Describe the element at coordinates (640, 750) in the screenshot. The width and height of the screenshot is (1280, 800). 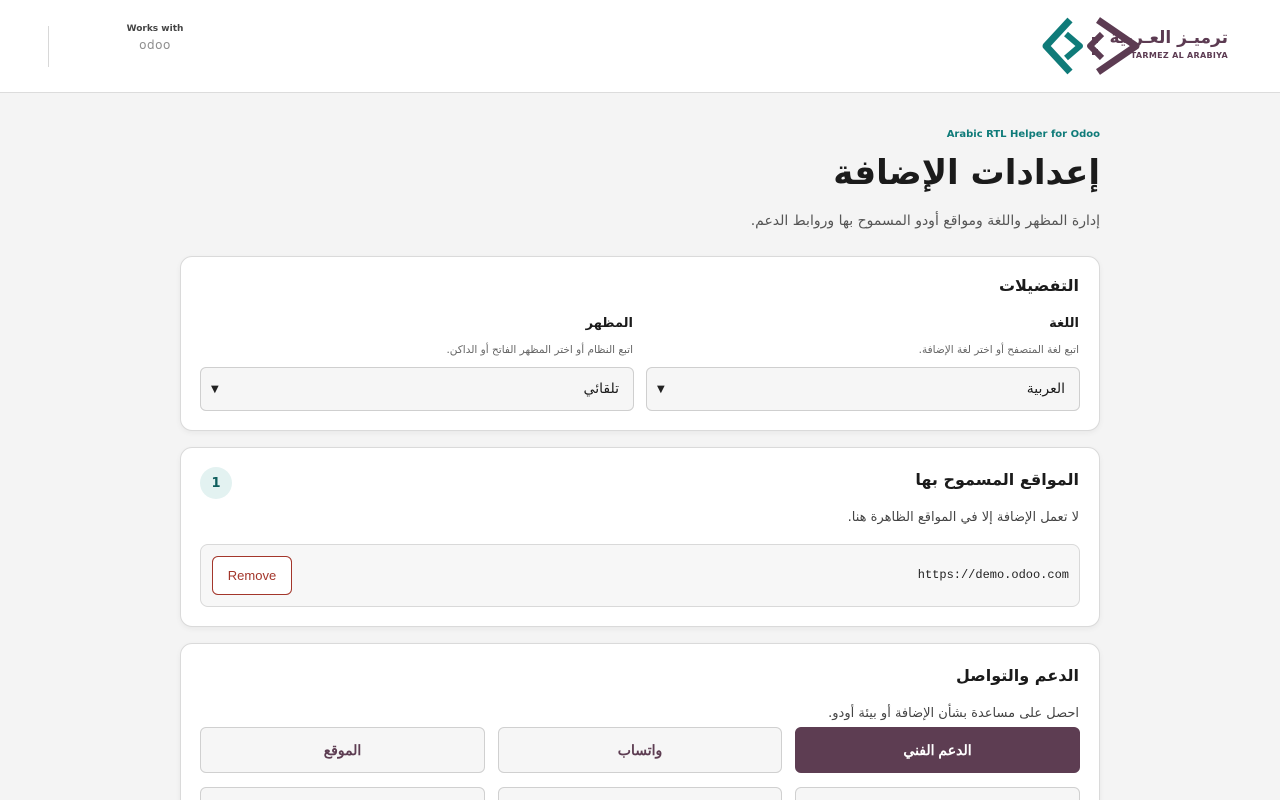
I see `whatsapp-button: واتساب` at that location.